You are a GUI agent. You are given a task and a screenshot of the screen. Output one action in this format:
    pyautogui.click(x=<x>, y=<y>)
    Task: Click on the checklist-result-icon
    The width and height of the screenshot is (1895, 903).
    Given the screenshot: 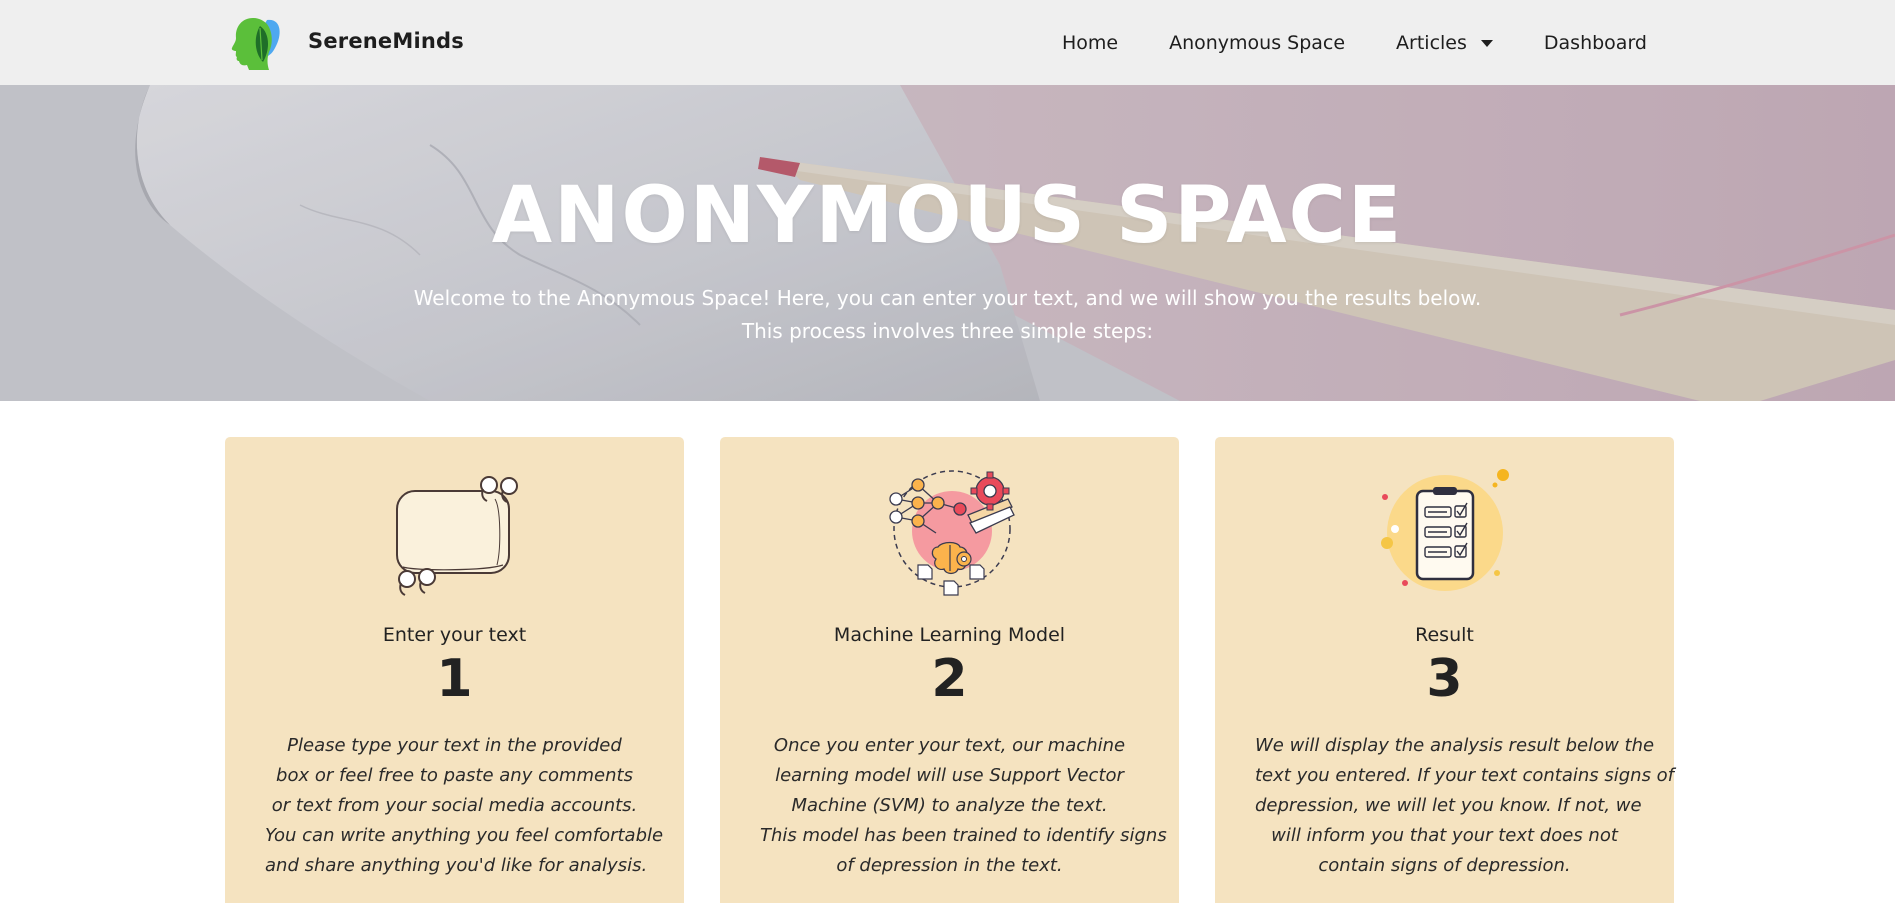 What is the action you would take?
    pyautogui.click(x=1444, y=530)
    